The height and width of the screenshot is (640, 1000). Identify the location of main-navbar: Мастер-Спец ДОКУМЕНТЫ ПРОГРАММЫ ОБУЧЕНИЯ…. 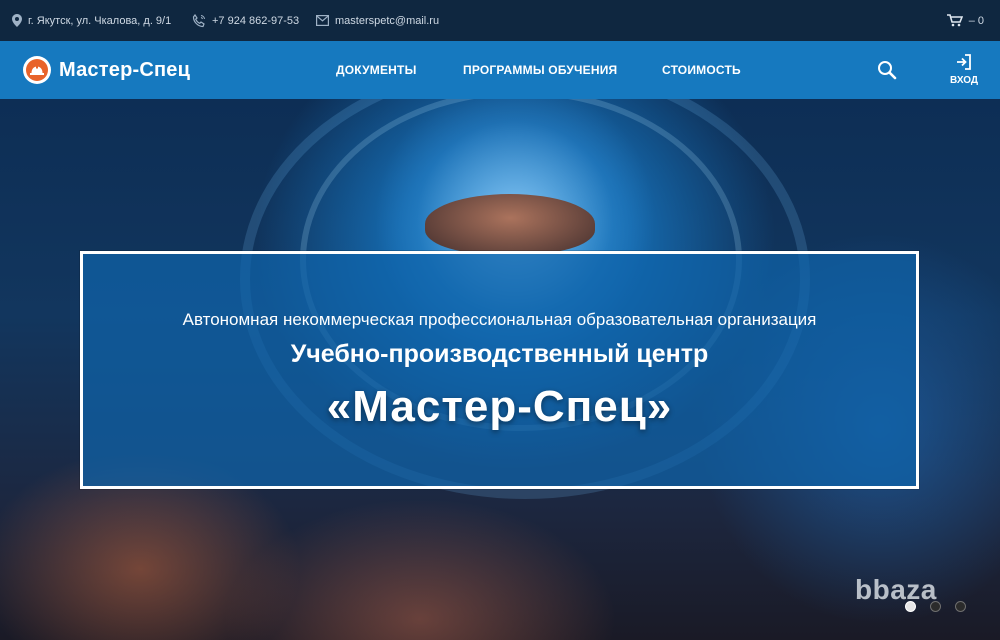
(500, 70).